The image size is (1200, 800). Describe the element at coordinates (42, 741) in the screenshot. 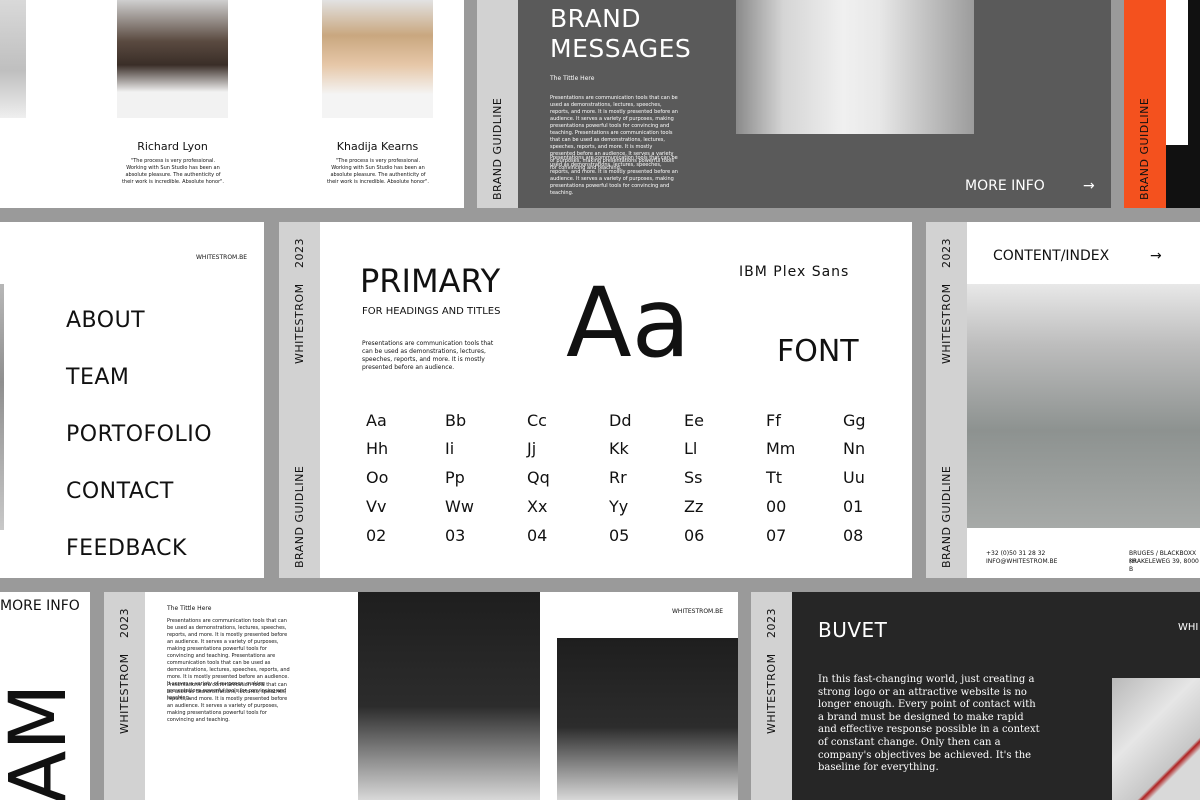

I see `big-letters: AM` at that location.